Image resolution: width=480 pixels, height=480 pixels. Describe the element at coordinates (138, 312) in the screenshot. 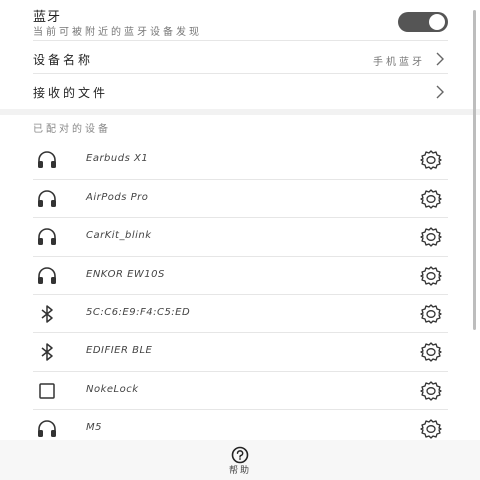

I see `device-name: 5C:C6:E9:F4:C5:ED` at that location.